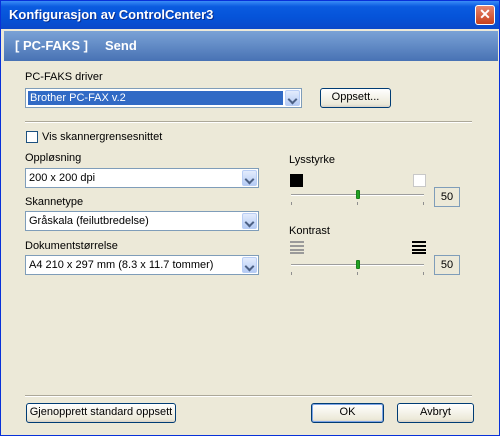 The height and width of the screenshot is (436, 500). What do you see at coordinates (297, 247) in the screenshot?
I see `low-contrast-icon` at bounding box center [297, 247].